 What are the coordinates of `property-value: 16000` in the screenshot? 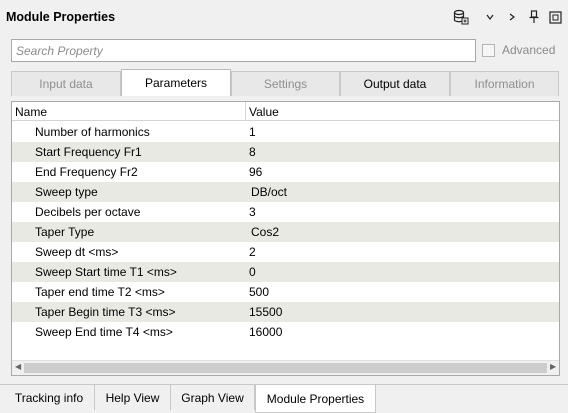 It's located at (265, 332).